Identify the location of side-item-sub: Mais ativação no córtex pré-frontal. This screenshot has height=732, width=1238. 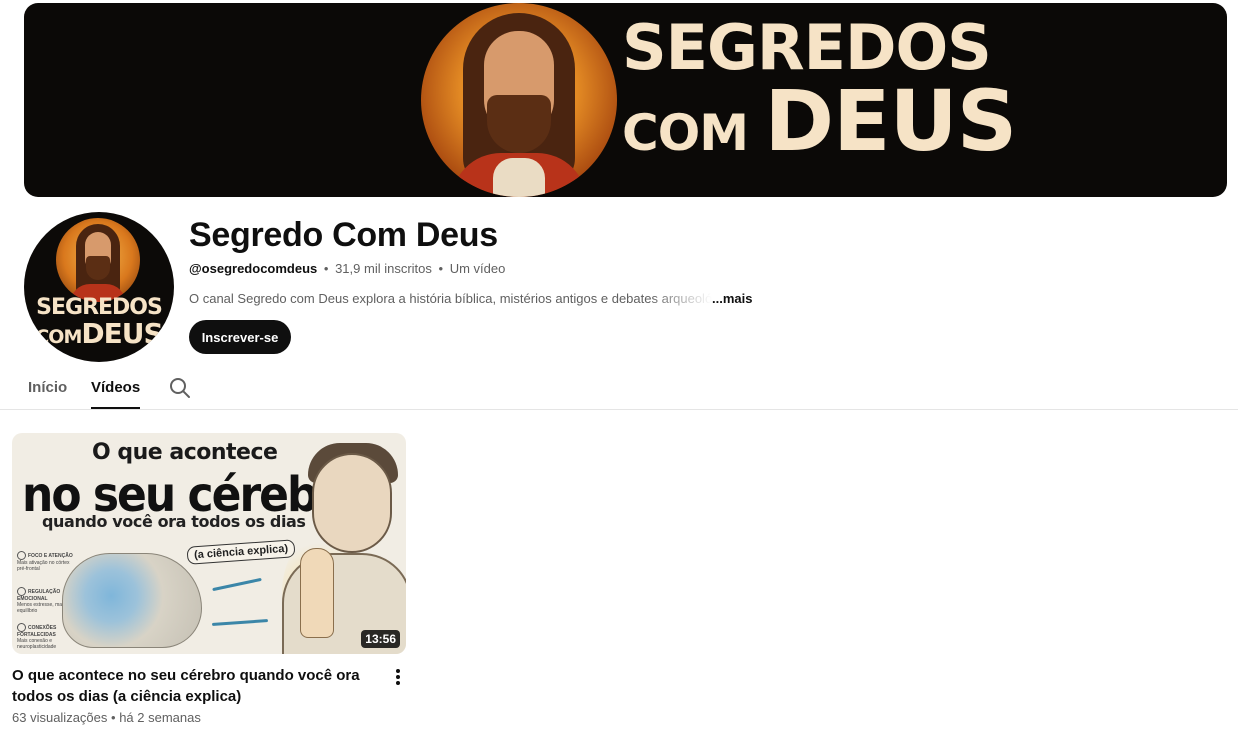
(43, 566).